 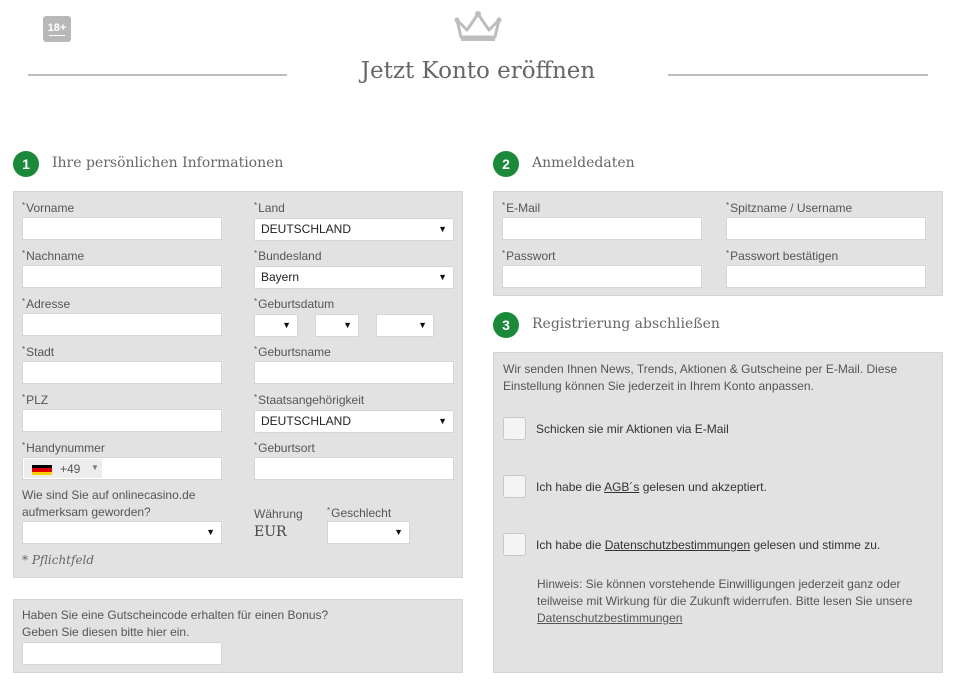 What do you see at coordinates (276, 325) in the screenshot?
I see `birth-day-select: ▼` at bounding box center [276, 325].